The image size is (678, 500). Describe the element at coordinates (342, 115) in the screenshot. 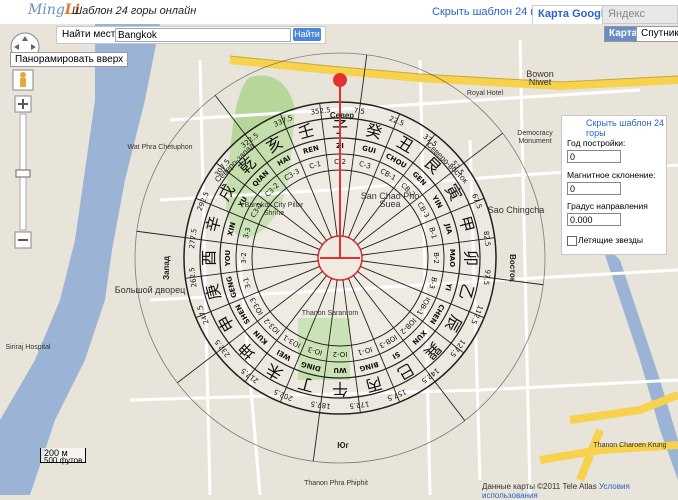

I see `direction-north: Север` at that location.